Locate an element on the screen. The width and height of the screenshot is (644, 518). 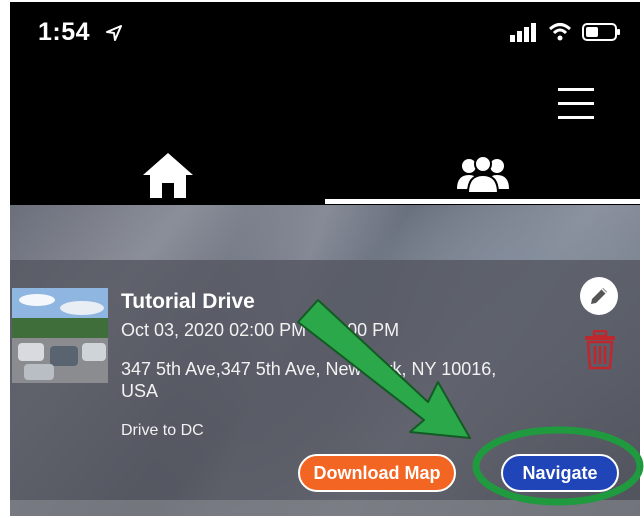
cellular-signal-icon is located at coordinates (523, 32).